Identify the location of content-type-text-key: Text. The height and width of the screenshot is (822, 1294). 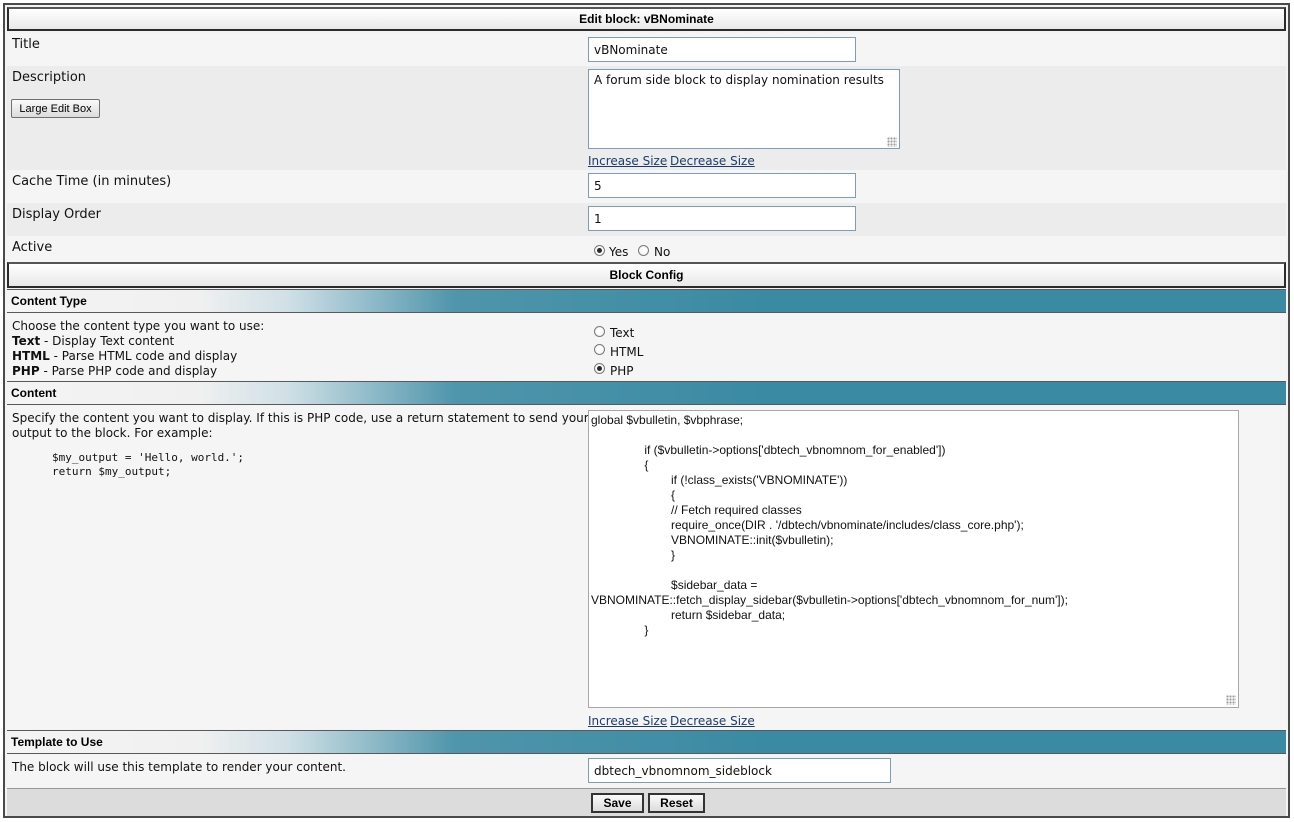
(26, 341).